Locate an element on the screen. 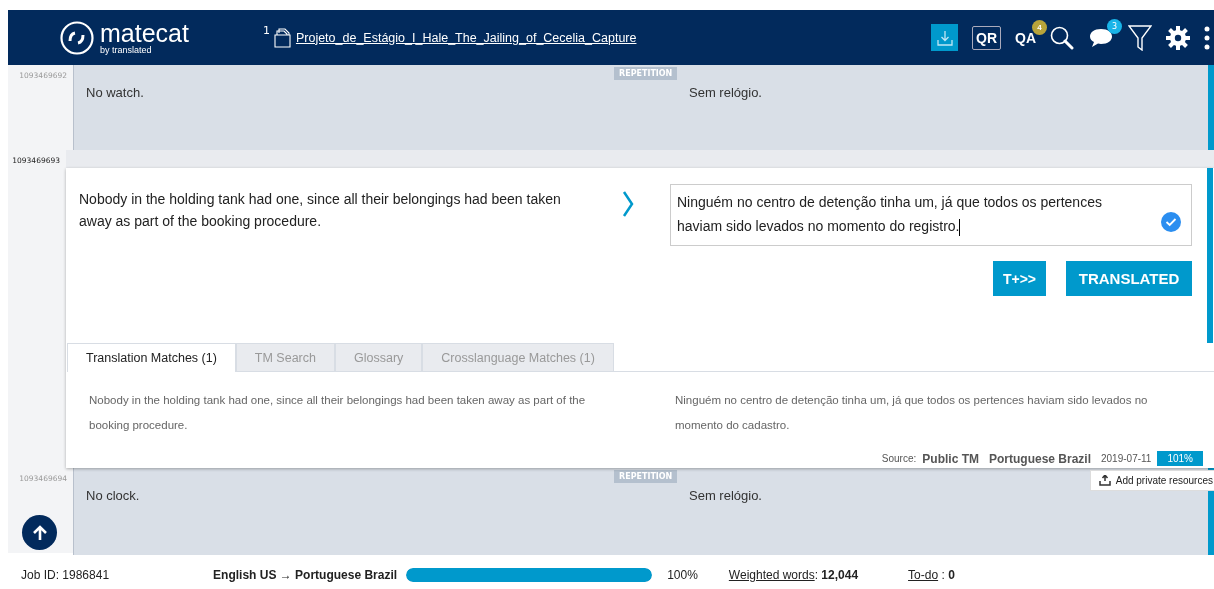  target-field: Ninguém no centro de detenção tinha um, já que todos os pertences haviam sido levados no momento do registro. is located at coordinates (931, 215).